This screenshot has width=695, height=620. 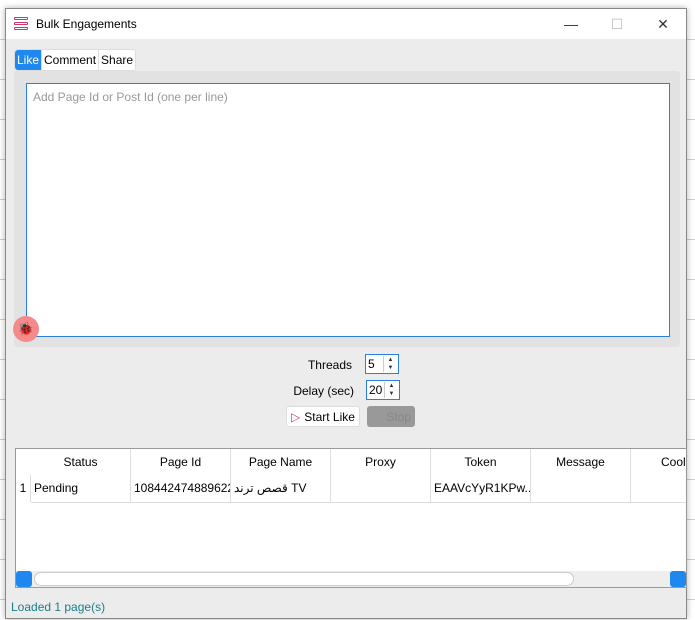 What do you see at coordinates (663, 24) in the screenshot?
I see `close-button: ✕` at bounding box center [663, 24].